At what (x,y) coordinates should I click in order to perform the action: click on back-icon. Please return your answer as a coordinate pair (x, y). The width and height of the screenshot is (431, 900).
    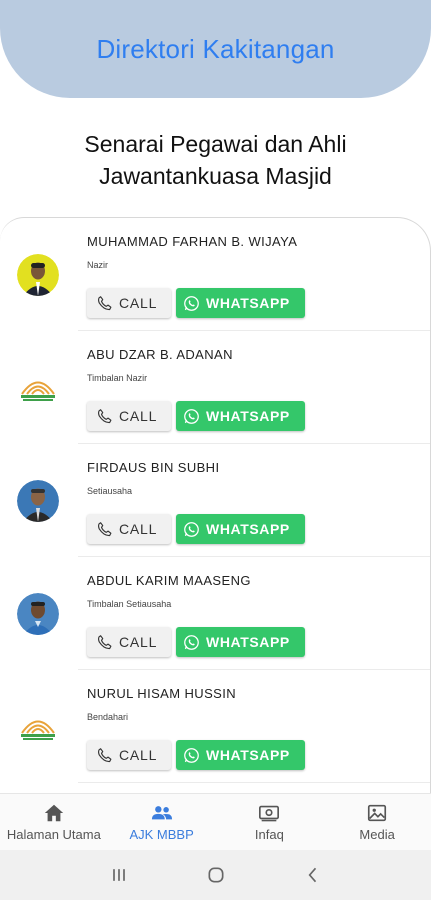
    Looking at the image, I should click on (313, 875).